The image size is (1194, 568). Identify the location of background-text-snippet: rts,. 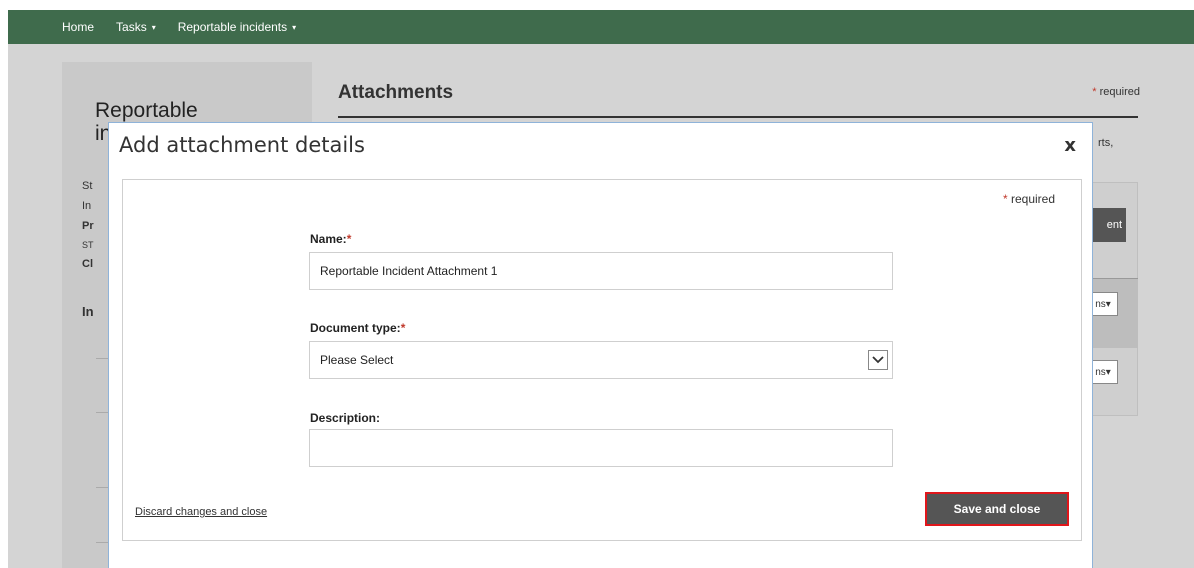
(1106, 143).